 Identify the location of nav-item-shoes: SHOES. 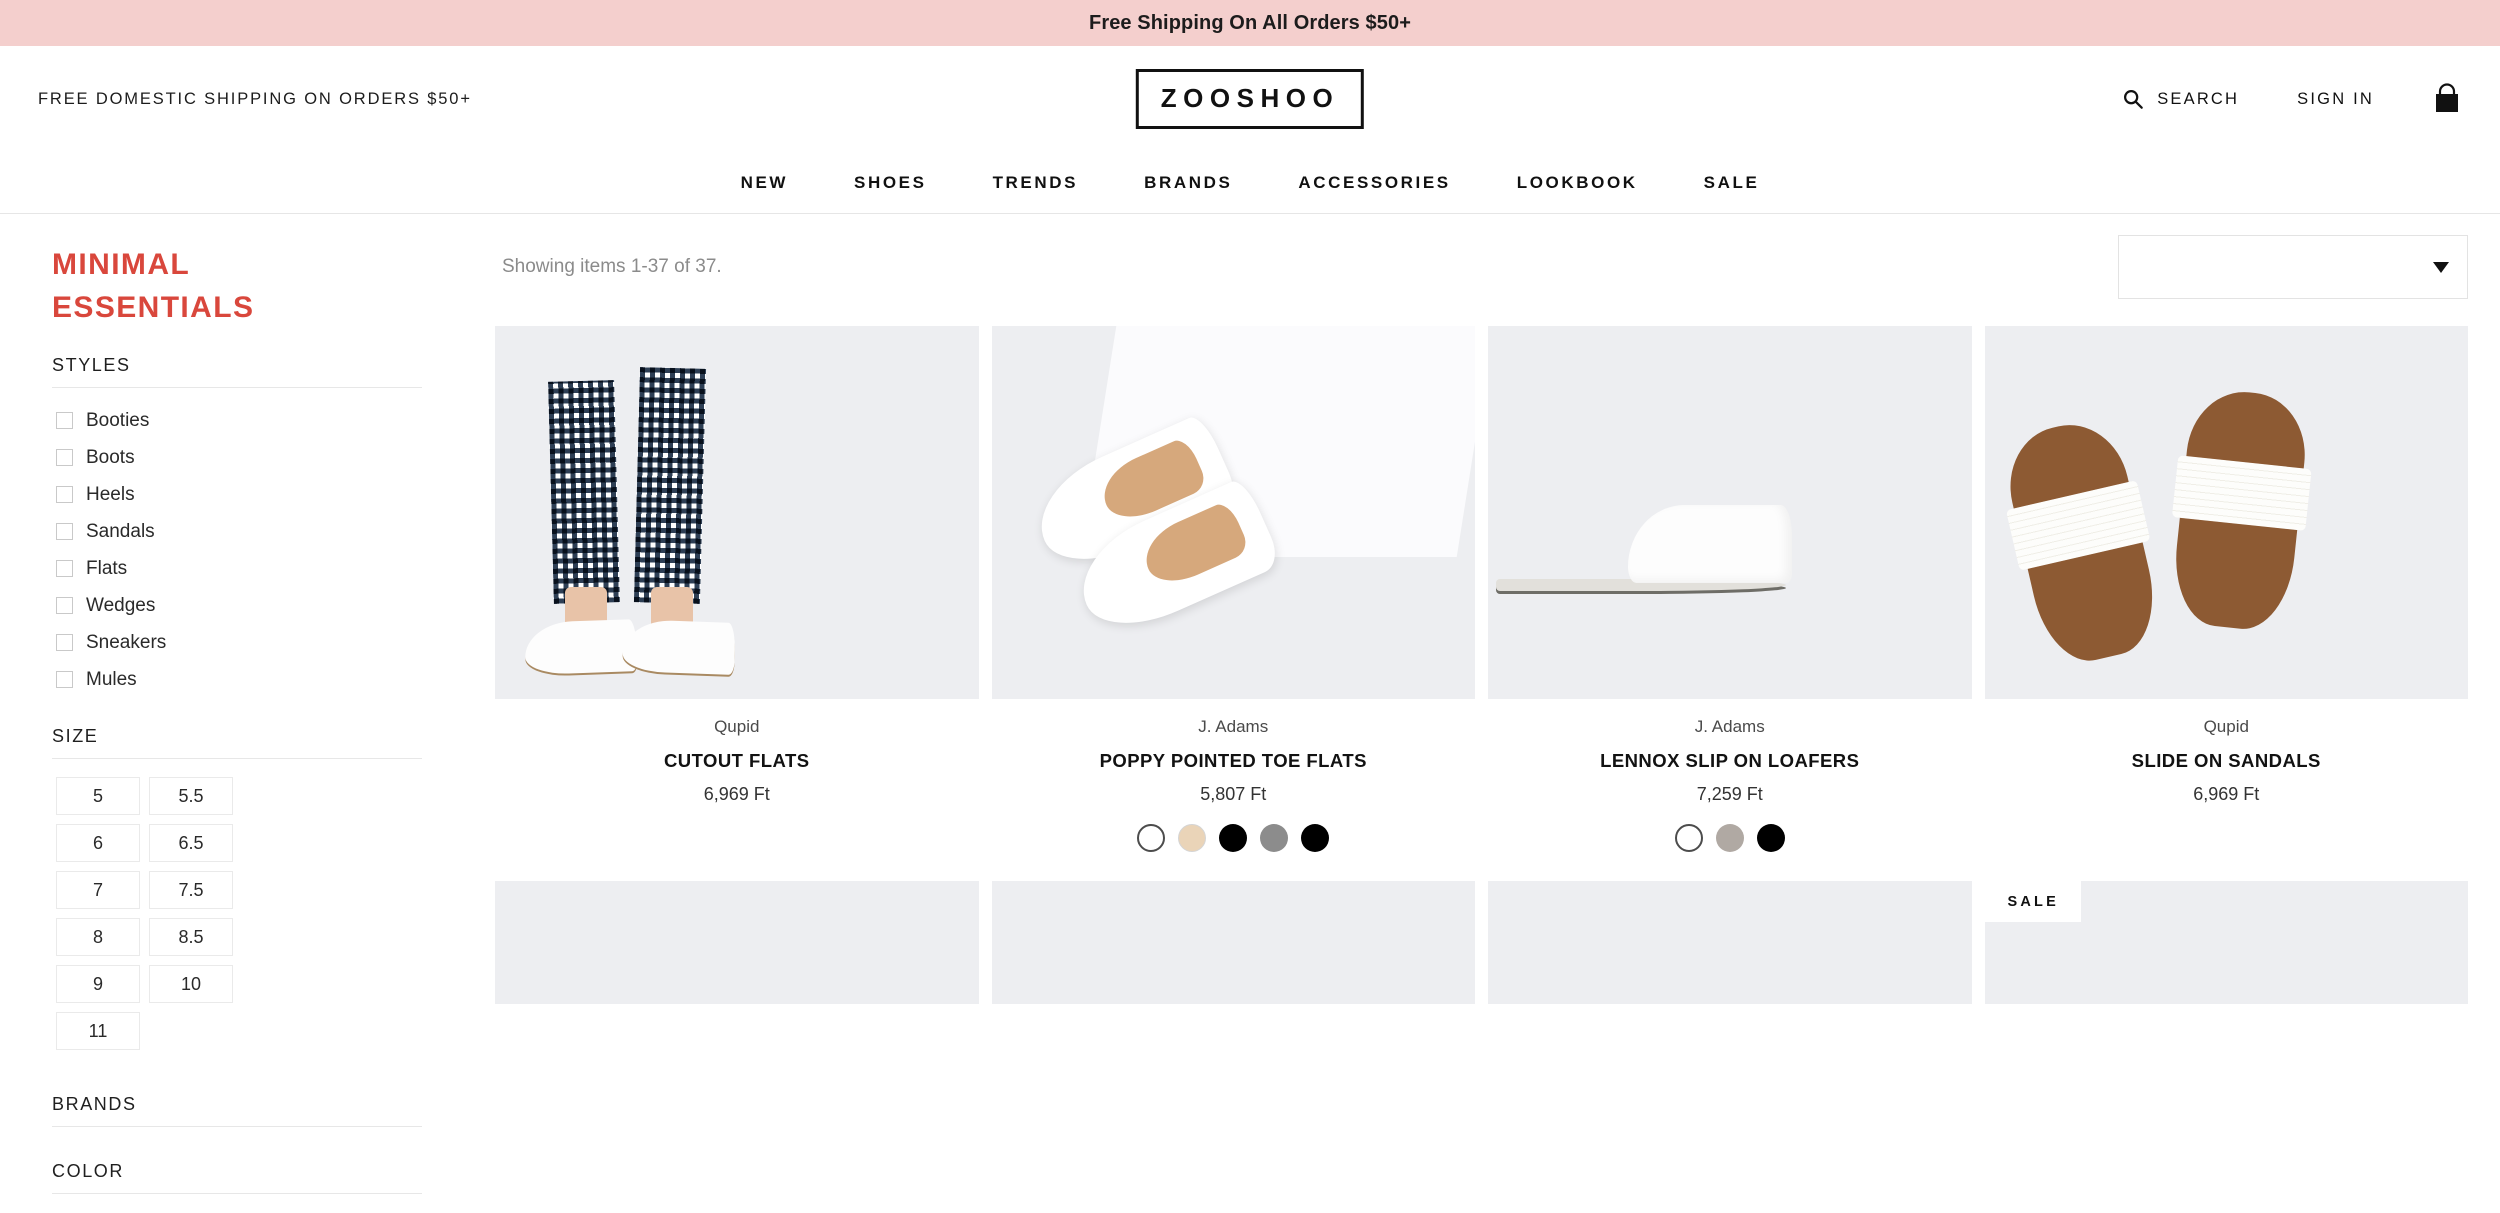
(890, 183).